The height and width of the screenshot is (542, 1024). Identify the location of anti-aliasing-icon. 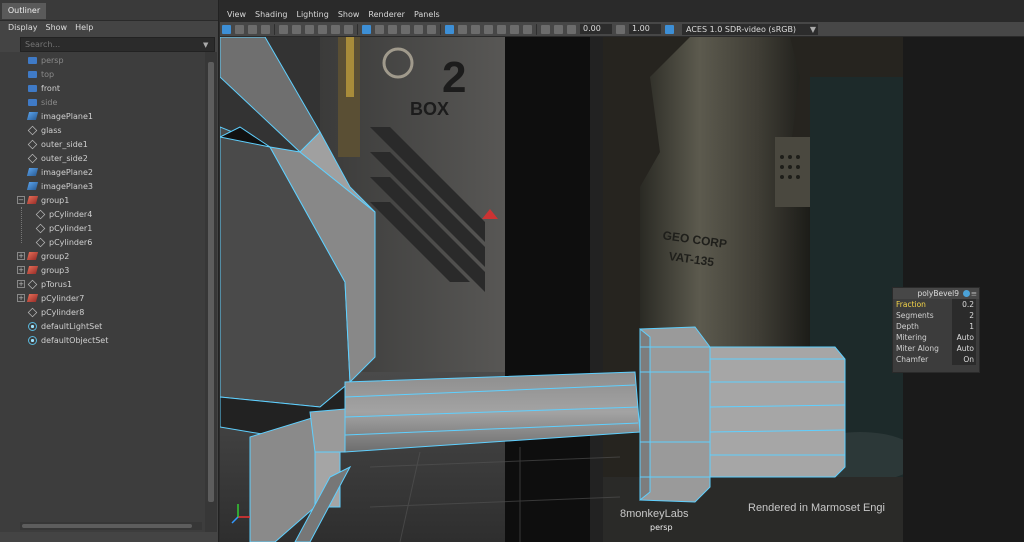
(527, 29).